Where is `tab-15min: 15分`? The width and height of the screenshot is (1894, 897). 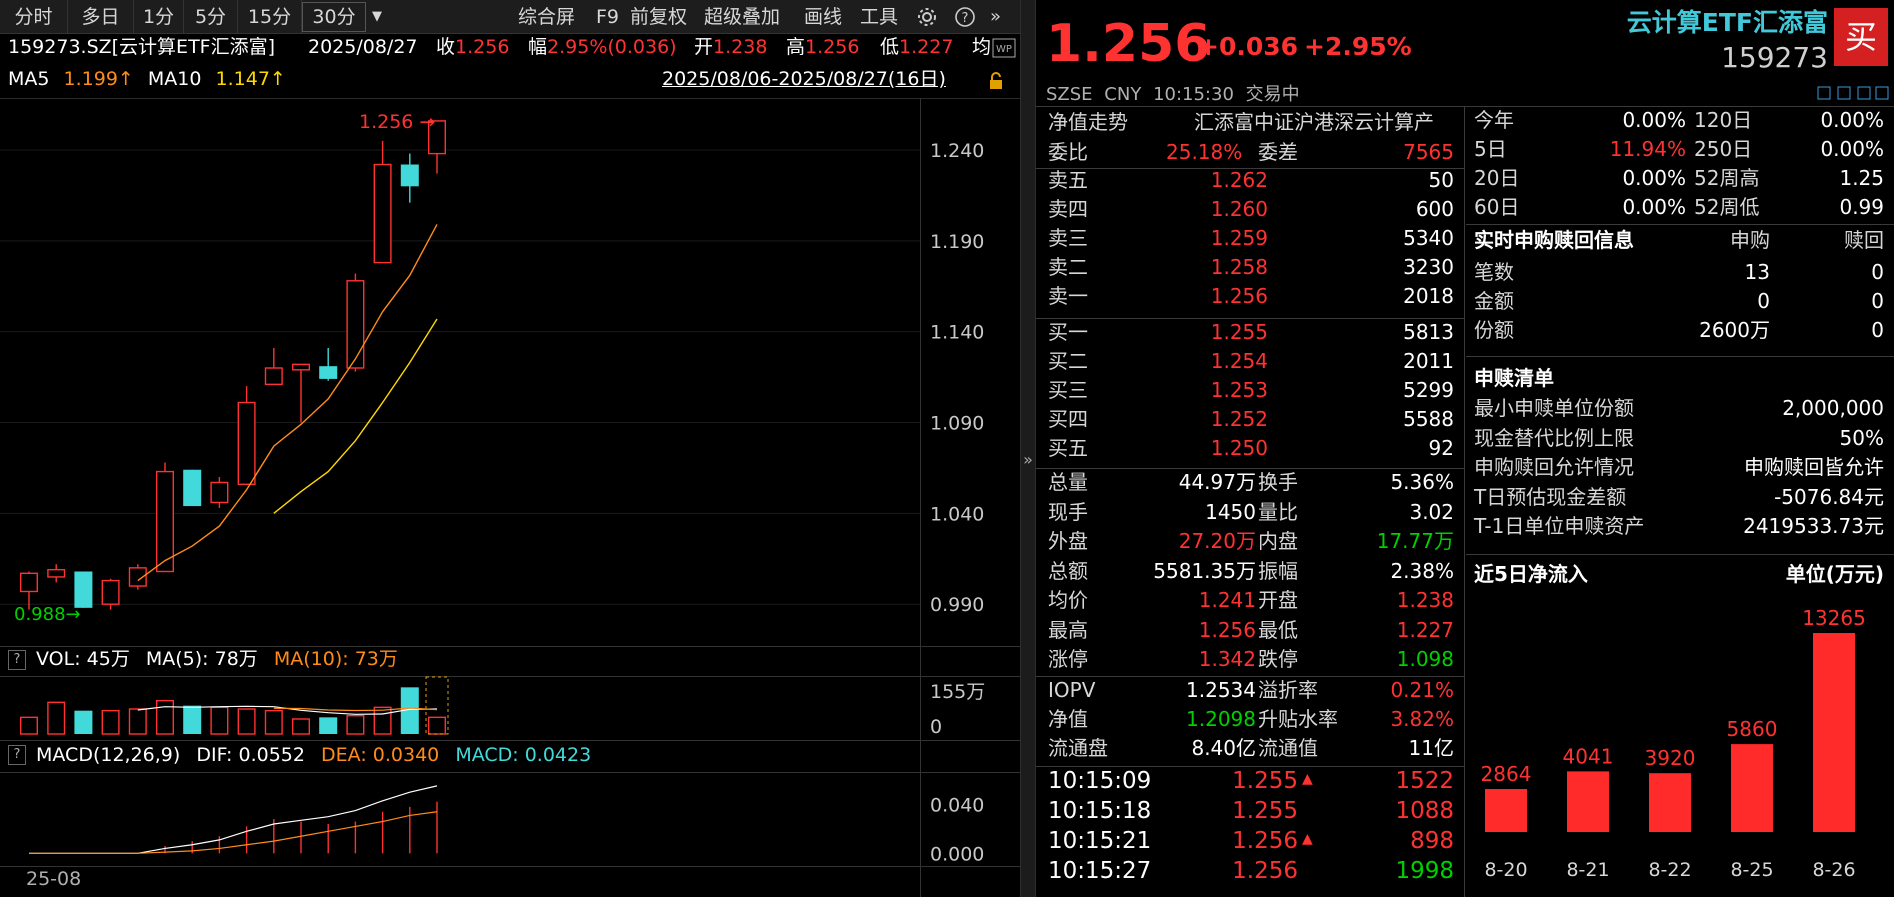
tab-15min: 15分 is located at coordinates (270, 17).